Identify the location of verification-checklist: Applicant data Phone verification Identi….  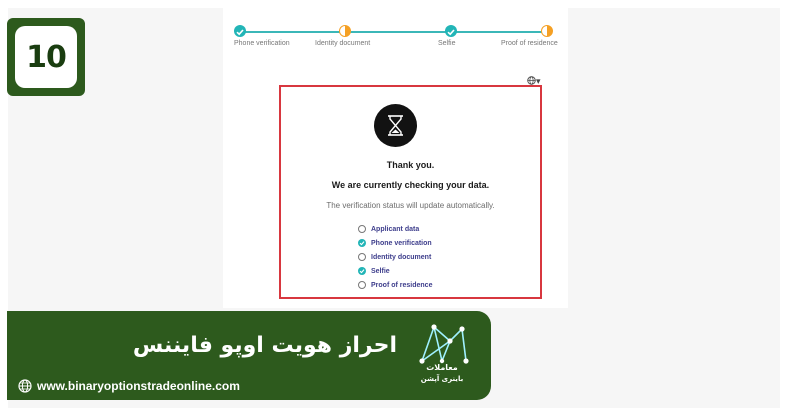
(395, 257).